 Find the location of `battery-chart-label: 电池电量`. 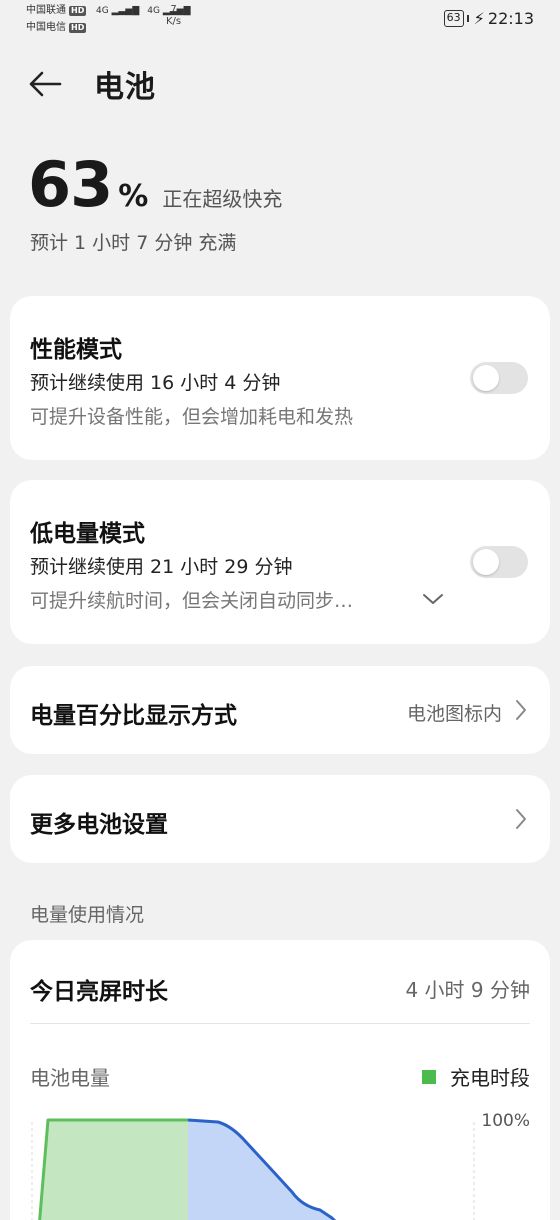

battery-chart-label: 电池电量 is located at coordinates (70, 1078).